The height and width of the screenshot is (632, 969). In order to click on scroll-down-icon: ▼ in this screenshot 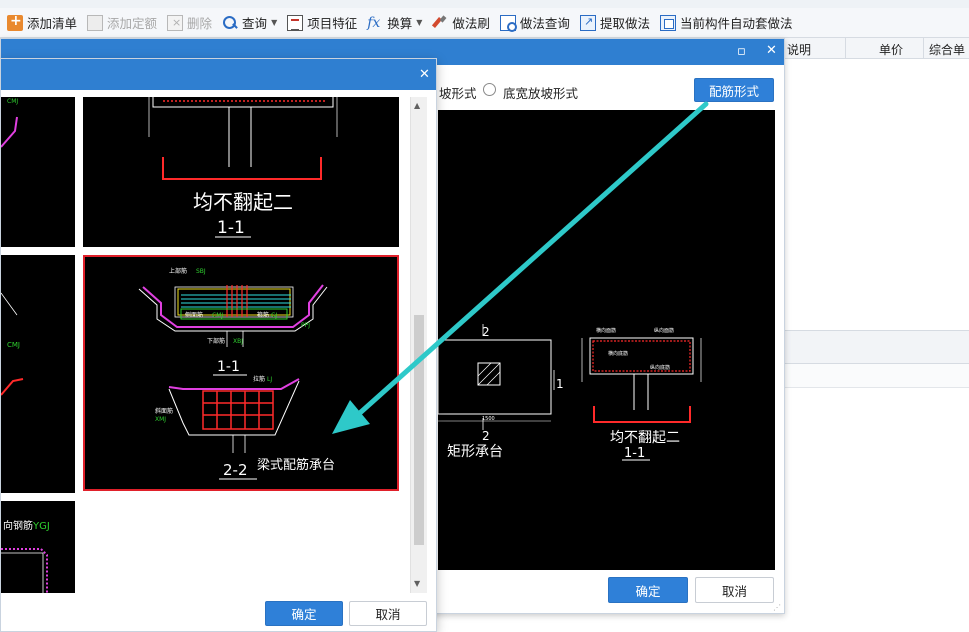, I will do `click(417, 583)`.